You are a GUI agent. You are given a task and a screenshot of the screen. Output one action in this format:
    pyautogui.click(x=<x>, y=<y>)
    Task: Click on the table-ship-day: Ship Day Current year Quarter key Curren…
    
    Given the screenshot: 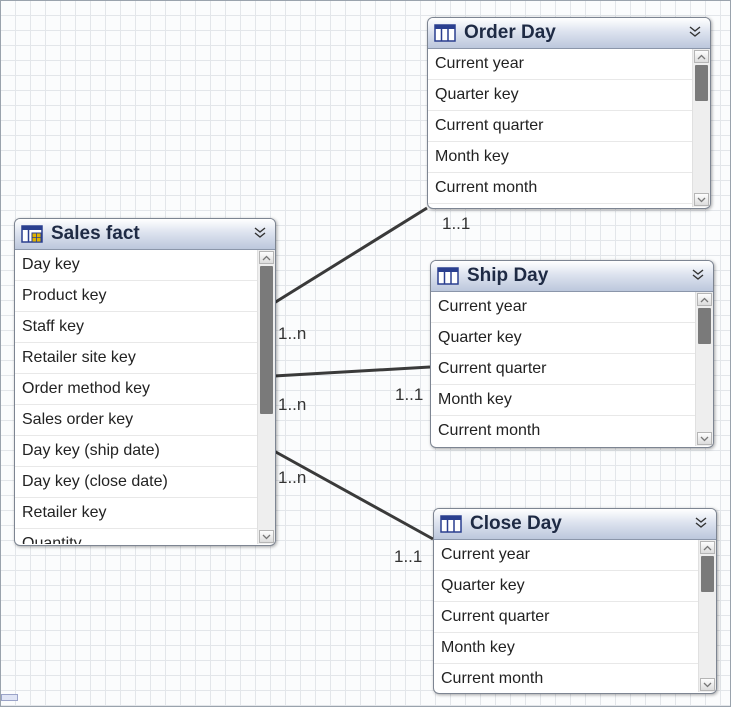 What is the action you would take?
    pyautogui.click(x=572, y=354)
    